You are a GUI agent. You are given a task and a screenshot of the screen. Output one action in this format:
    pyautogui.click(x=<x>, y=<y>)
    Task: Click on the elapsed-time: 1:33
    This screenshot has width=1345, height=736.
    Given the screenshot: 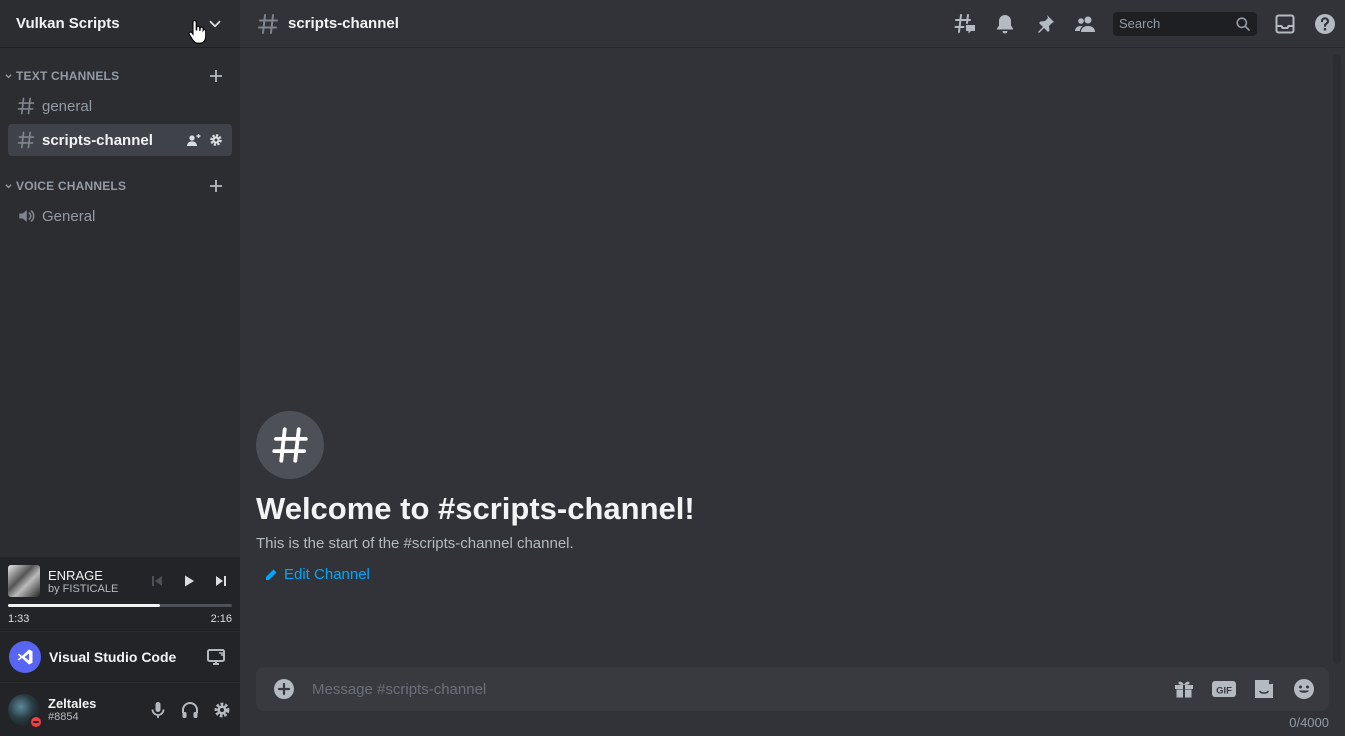 What is the action you would take?
    pyautogui.click(x=19, y=619)
    